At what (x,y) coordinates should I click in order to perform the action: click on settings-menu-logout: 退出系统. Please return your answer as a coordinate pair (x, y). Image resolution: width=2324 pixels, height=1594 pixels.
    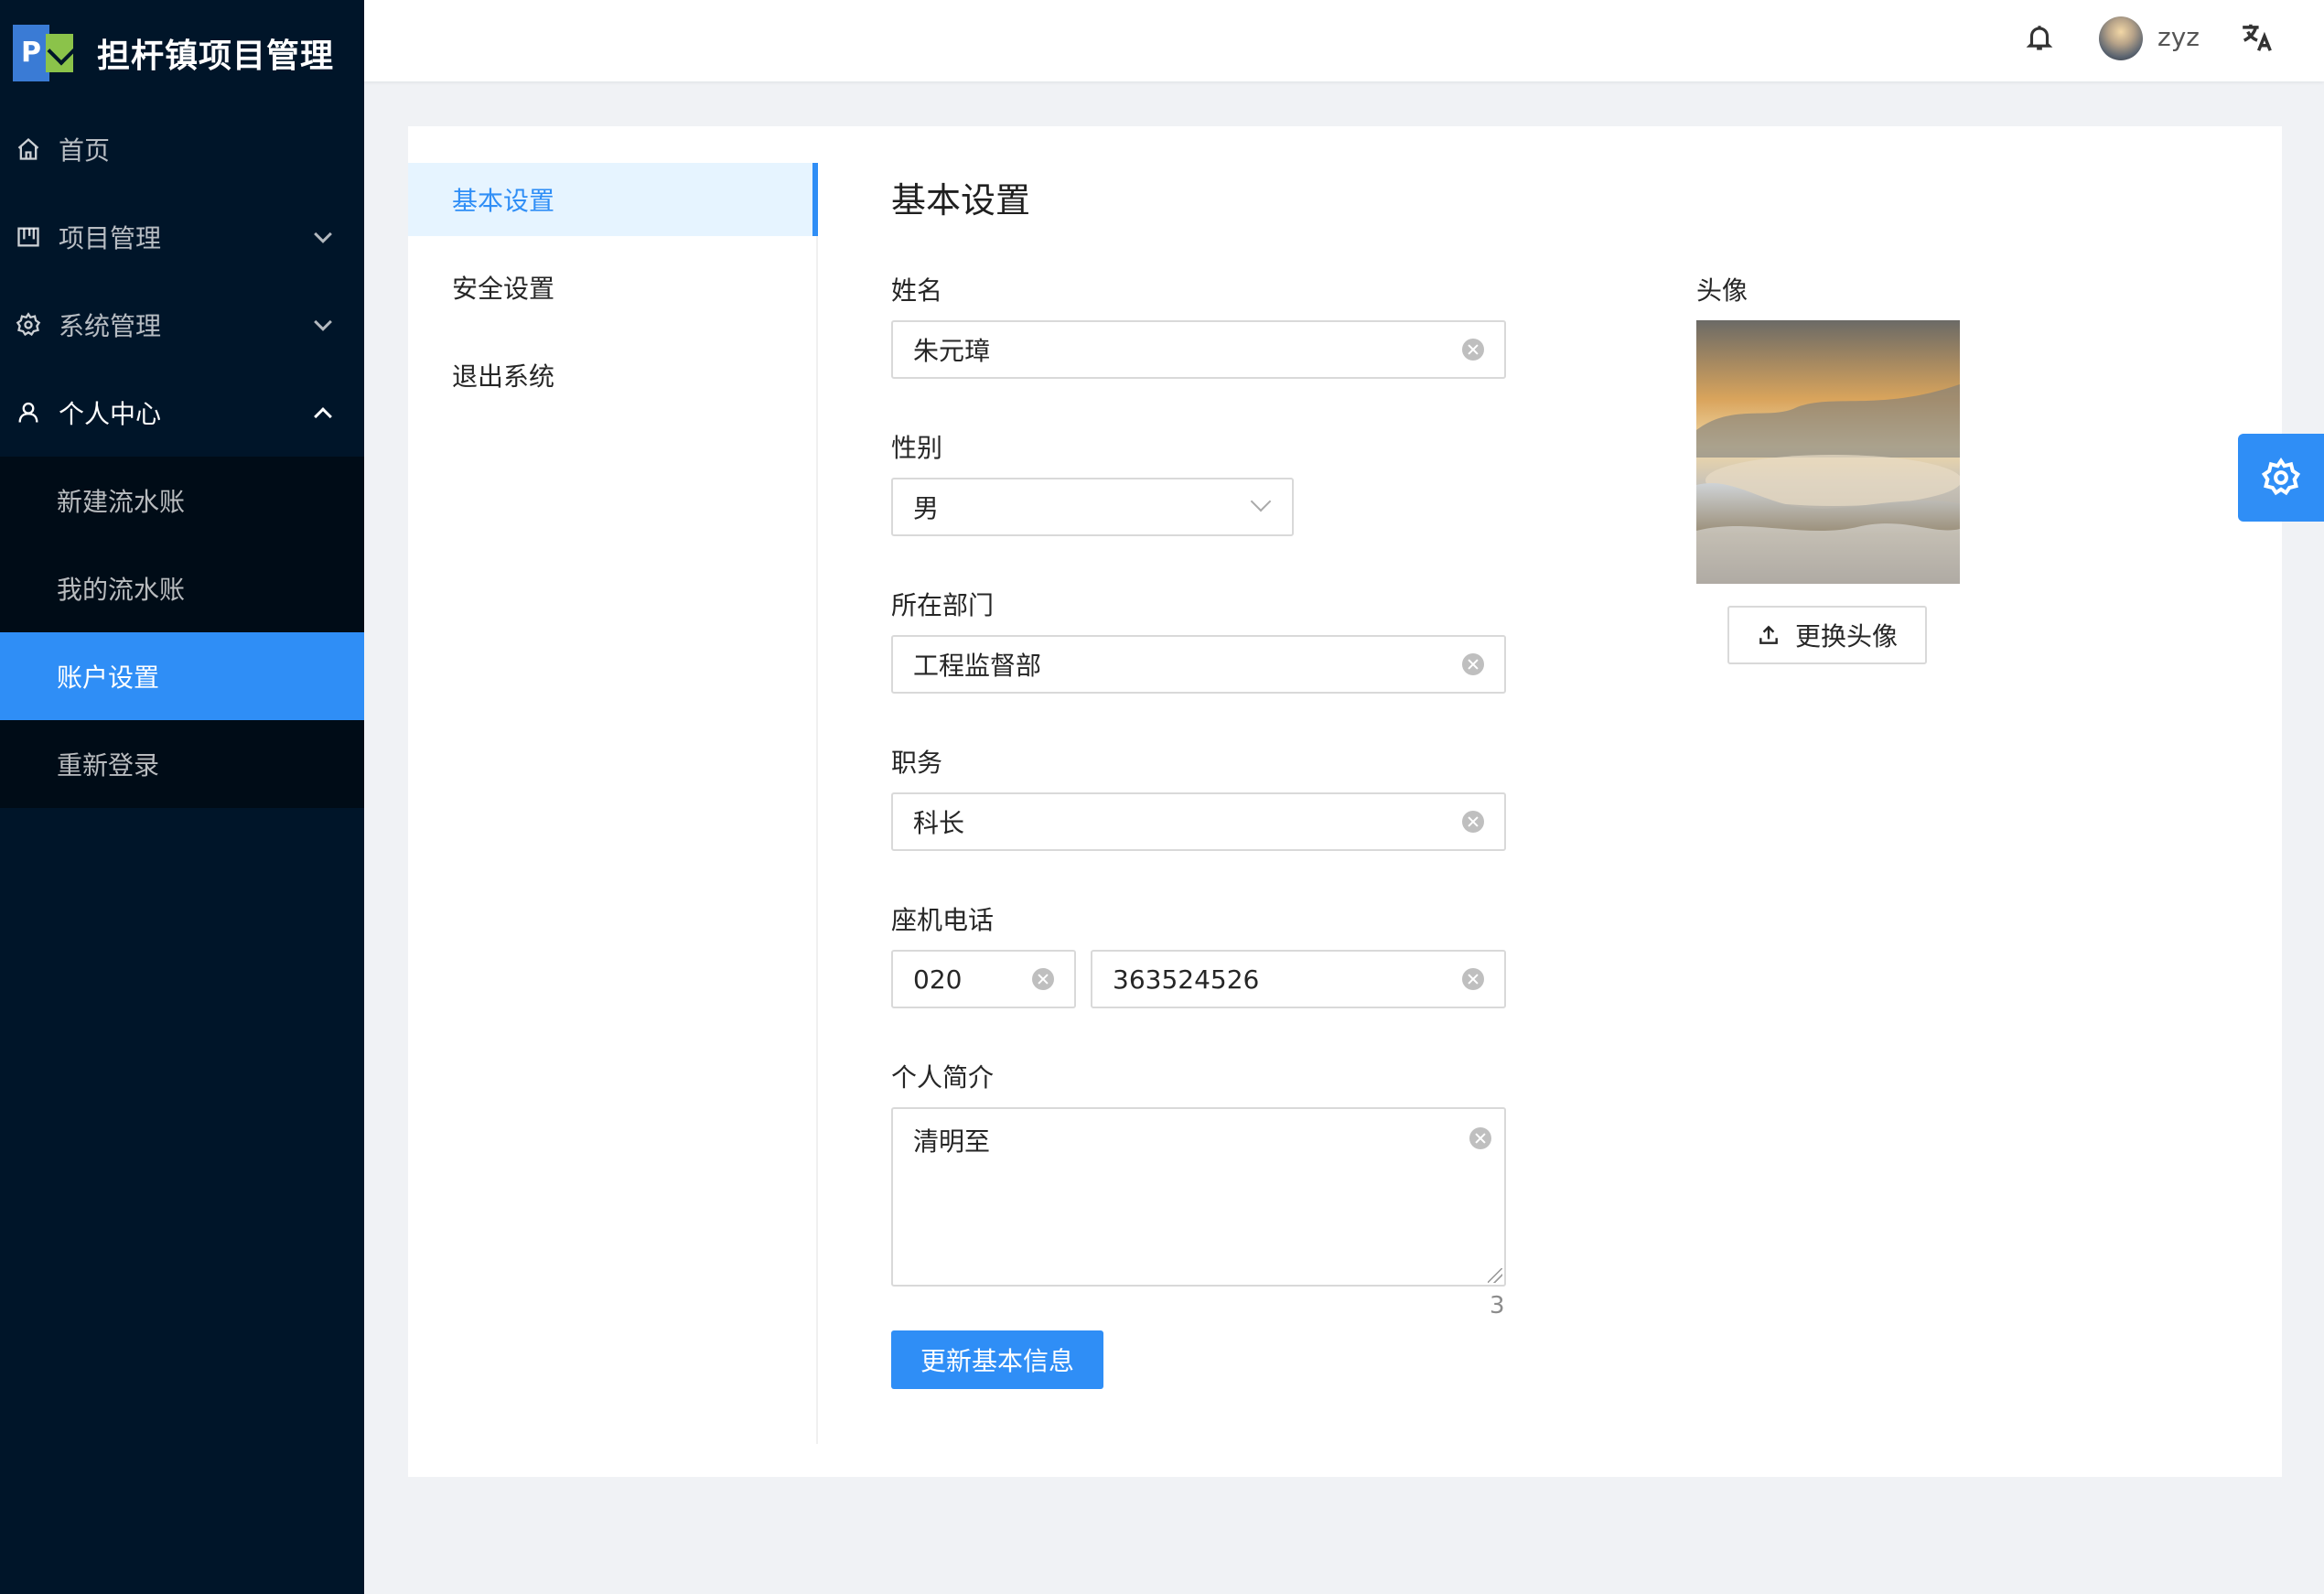
    Looking at the image, I should click on (612, 375).